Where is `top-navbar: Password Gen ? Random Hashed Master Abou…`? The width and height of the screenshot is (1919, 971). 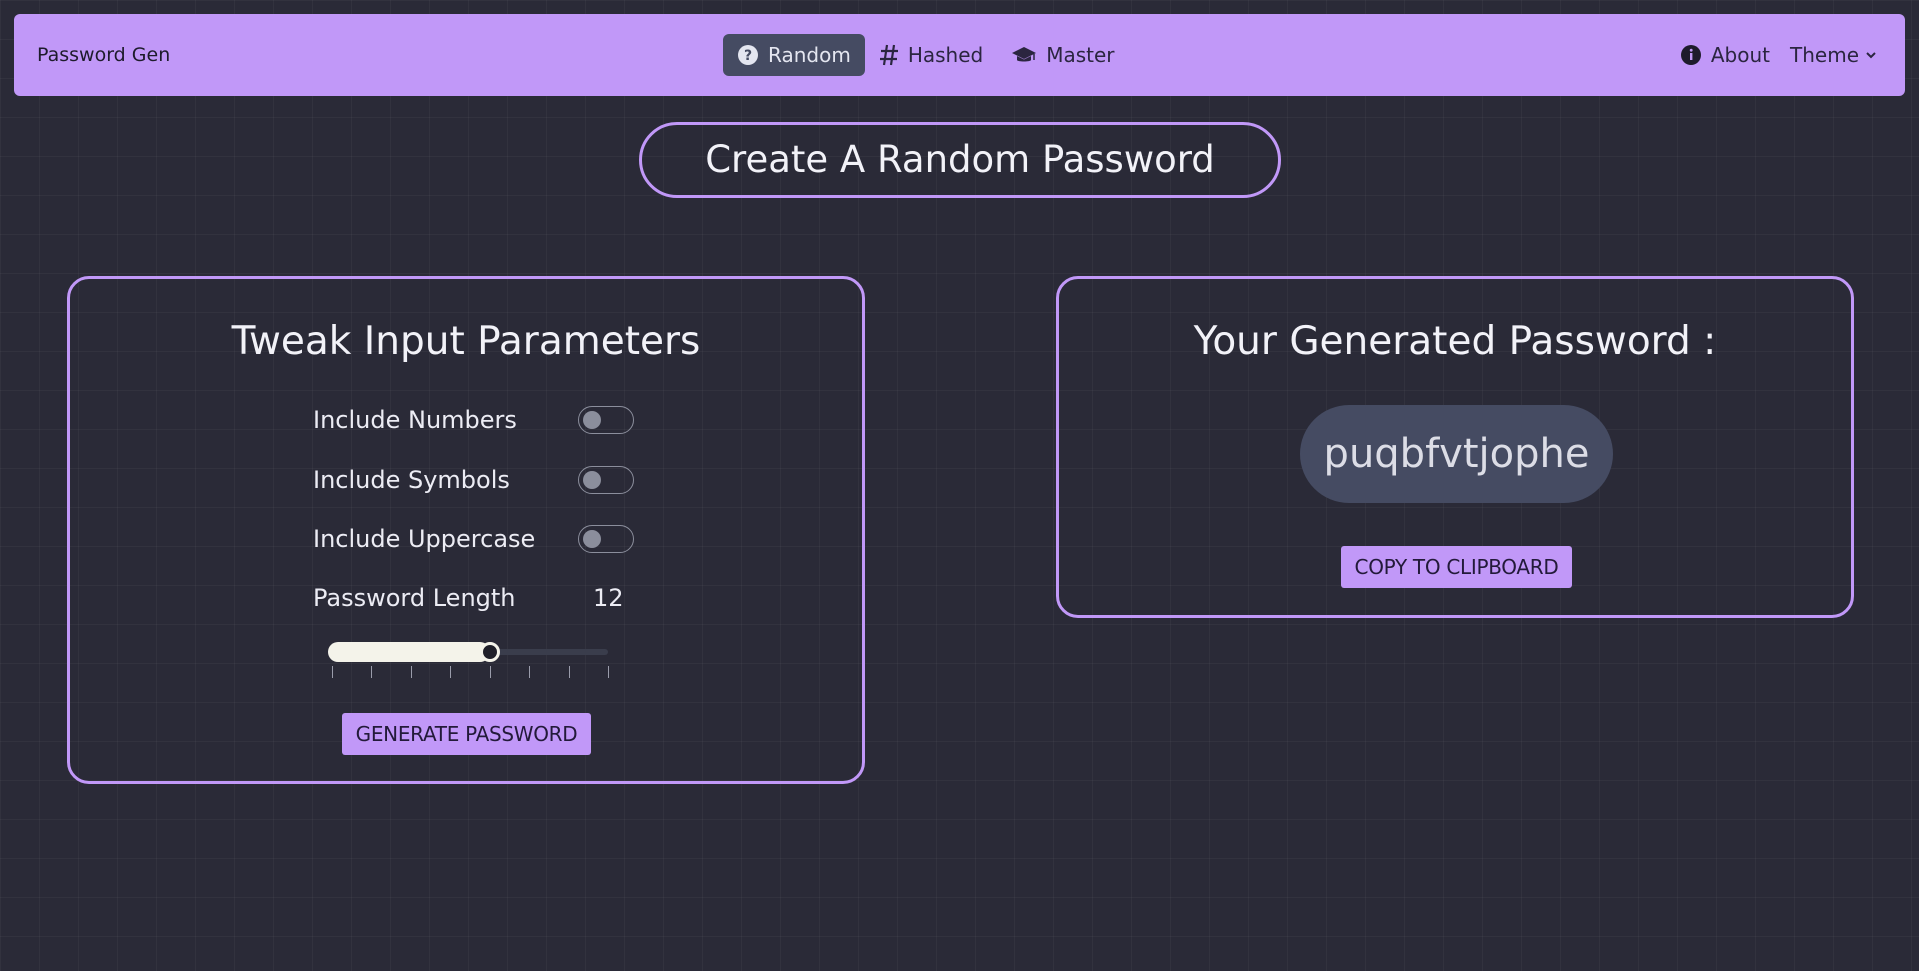
top-navbar: Password Gen ? Random Hashed Master Abou… is located at coordinates (959, 55).